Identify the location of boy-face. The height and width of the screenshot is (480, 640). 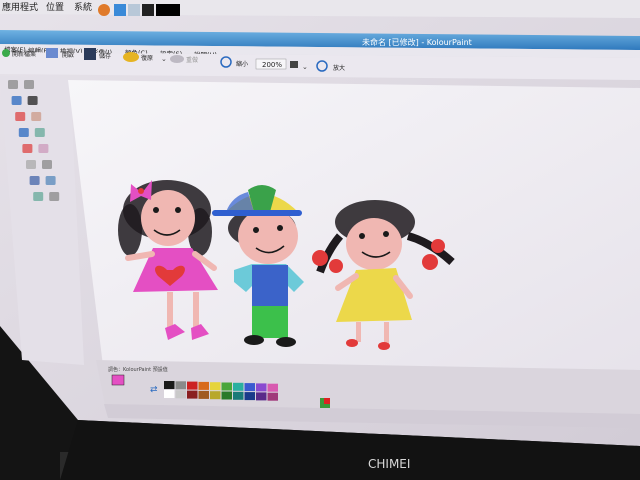
(268, 236).